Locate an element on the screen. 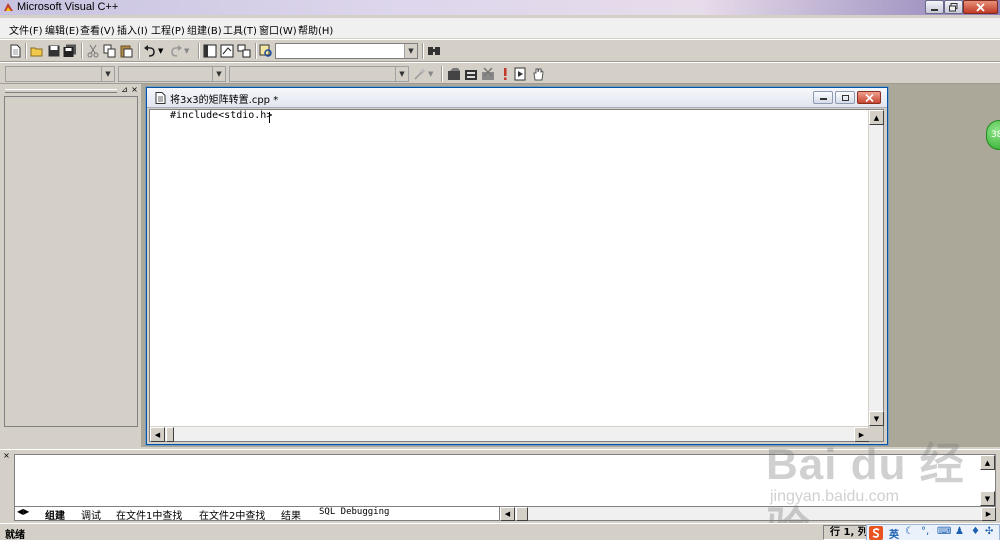 The width and height of the screenshot is (1000, 540). workspace-grip is located at coordinates (61, 91).